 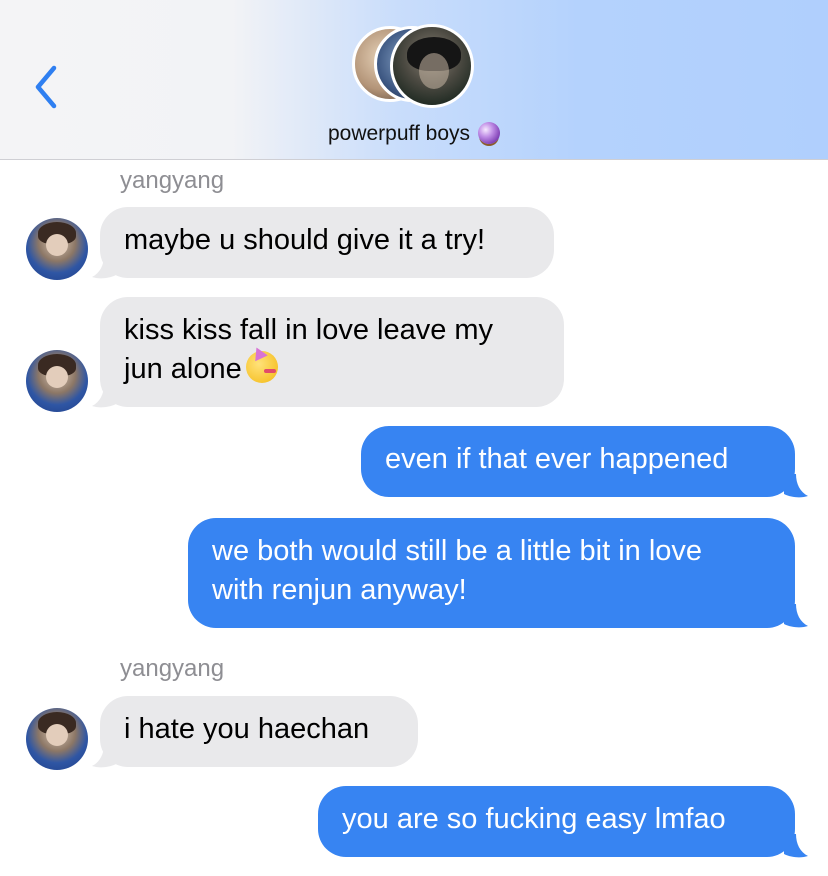 I want to click on message-text-line: kiss kiss fall in love leave my, so click(x=309, y=330).